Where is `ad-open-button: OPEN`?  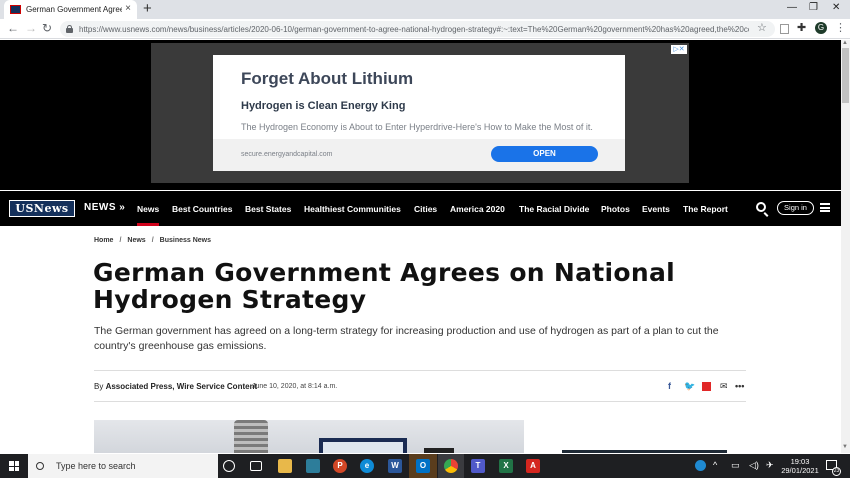 ad-open-button: OPEN is located at coordinates (544, 154).